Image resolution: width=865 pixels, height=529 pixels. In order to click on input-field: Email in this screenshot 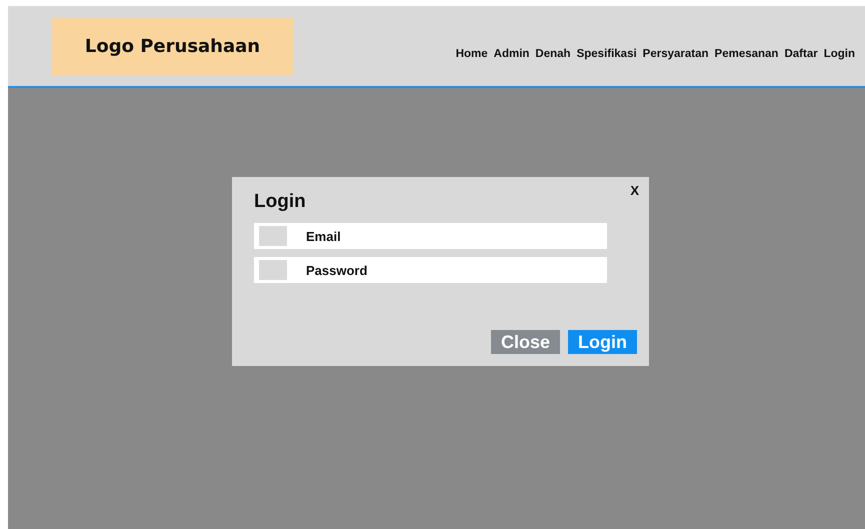, I will do `click(430, 236)`.